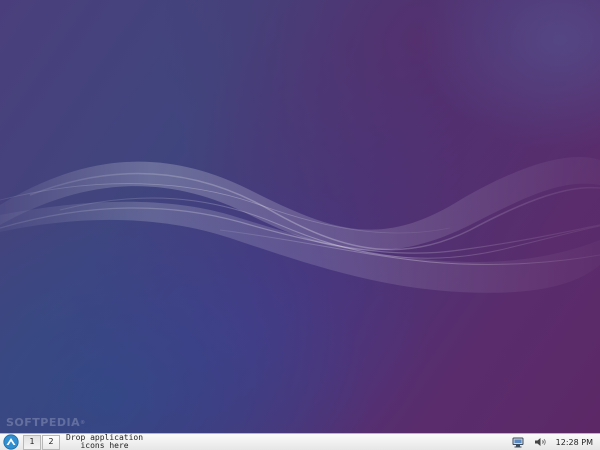 Image resolution: width=600 pixels, height=450 pixels. What do you see at coordinates (574, 442) in the screenshot?
I see `clock: 12:28 PM` at bounding box center [574, 442].